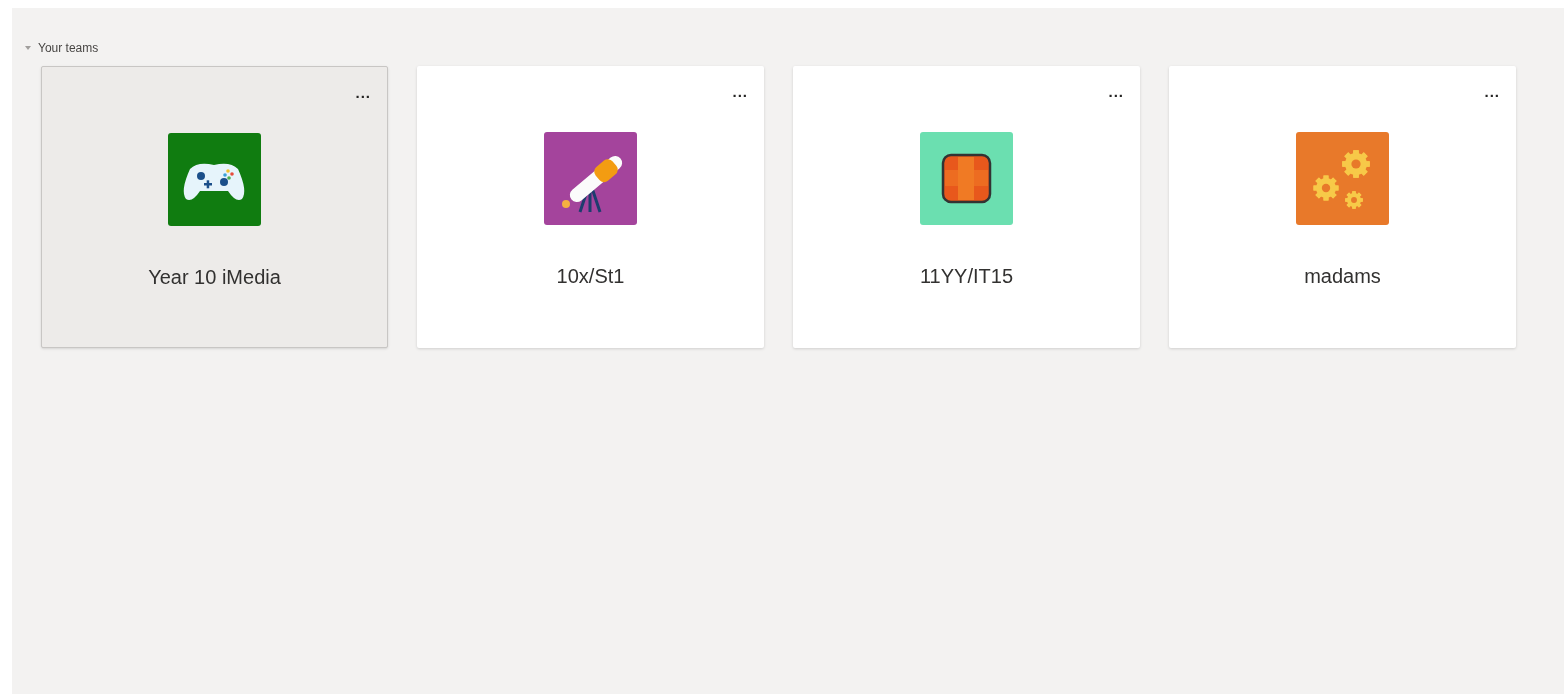 The width and height of the screenshot is (1564, 694). I want to click on team-card: ... 11YY/IT15, so click(966, 207).